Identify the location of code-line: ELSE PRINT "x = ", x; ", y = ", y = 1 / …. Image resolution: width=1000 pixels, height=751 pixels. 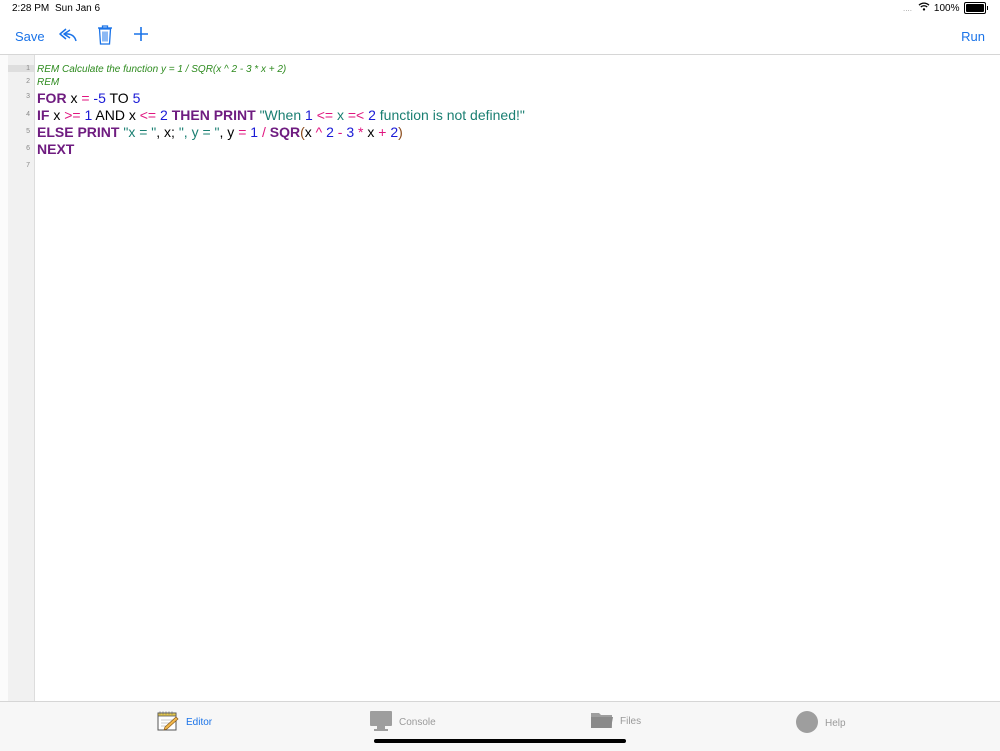
(220, 132).